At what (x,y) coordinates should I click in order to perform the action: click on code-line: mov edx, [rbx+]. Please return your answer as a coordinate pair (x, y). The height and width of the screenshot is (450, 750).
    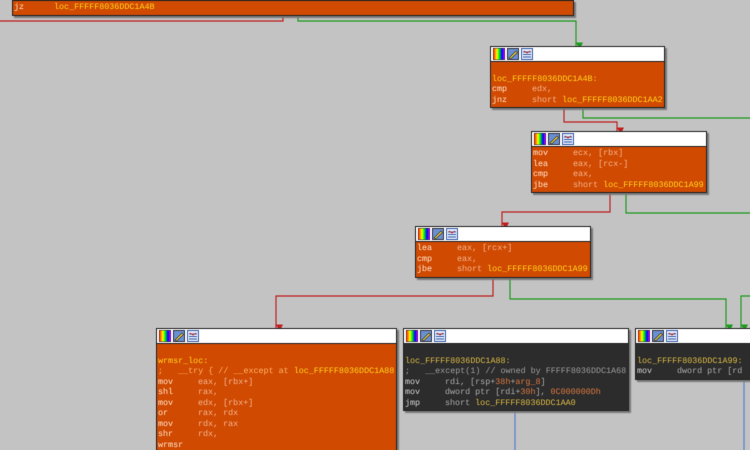
    Looking at the image, I should click on (206, 403).